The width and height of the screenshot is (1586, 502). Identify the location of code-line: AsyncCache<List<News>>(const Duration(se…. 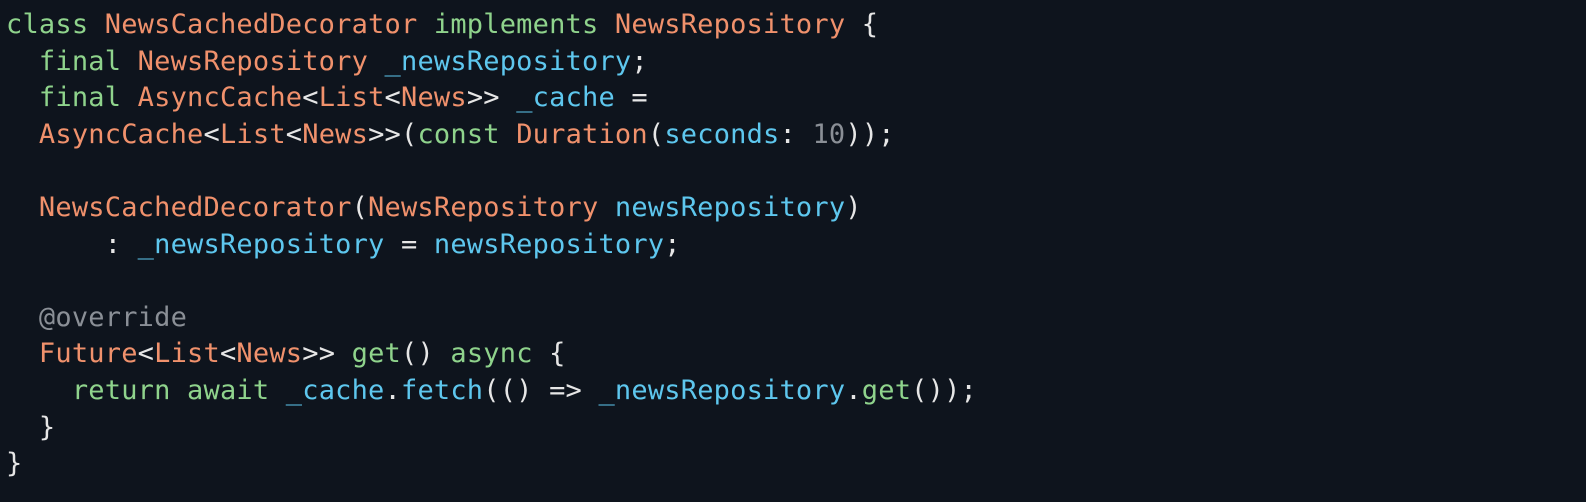
(491, 135).